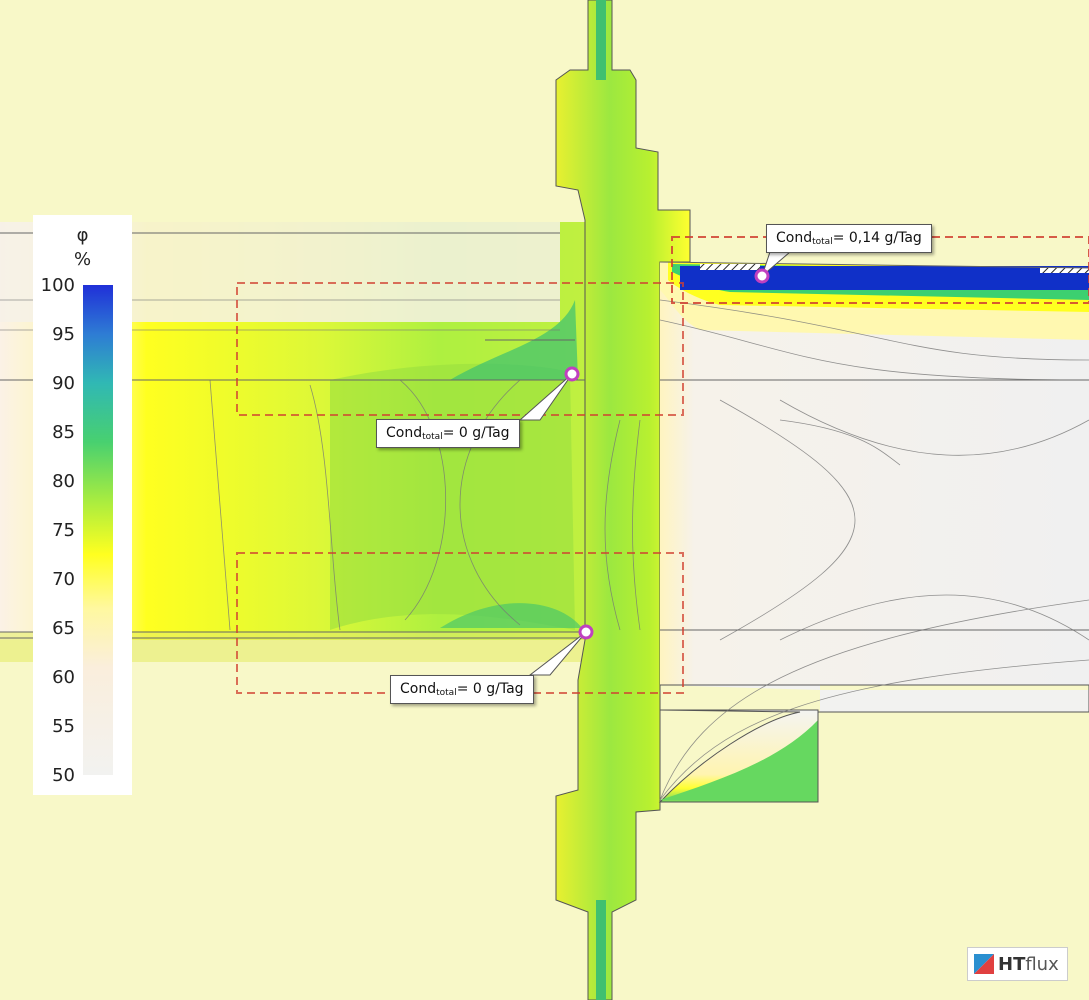 The height and width of the screenshot is (1000, 1089). Describe the element at coordinates (82, 505) in the screenshot. I see `color-scale-legend: φ % 100 95 90 85 80 75 70 65 60 55 50` at that location.